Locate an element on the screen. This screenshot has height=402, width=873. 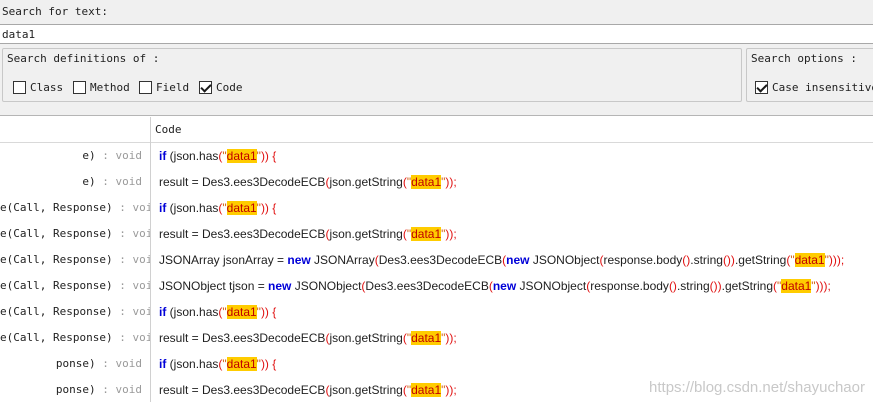
search-input: data1 is located at coordinates (436, 34).